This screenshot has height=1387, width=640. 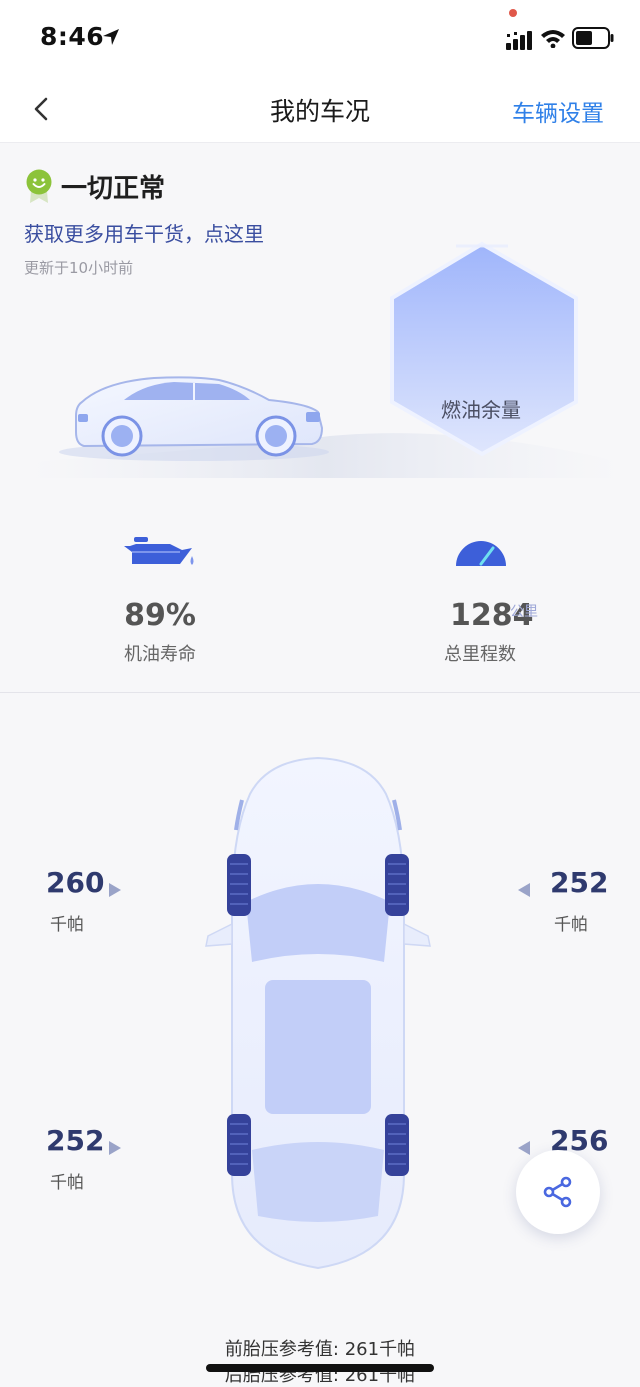 I want to click on tyre-front-right-value: 252, so click(x=579, y=882).